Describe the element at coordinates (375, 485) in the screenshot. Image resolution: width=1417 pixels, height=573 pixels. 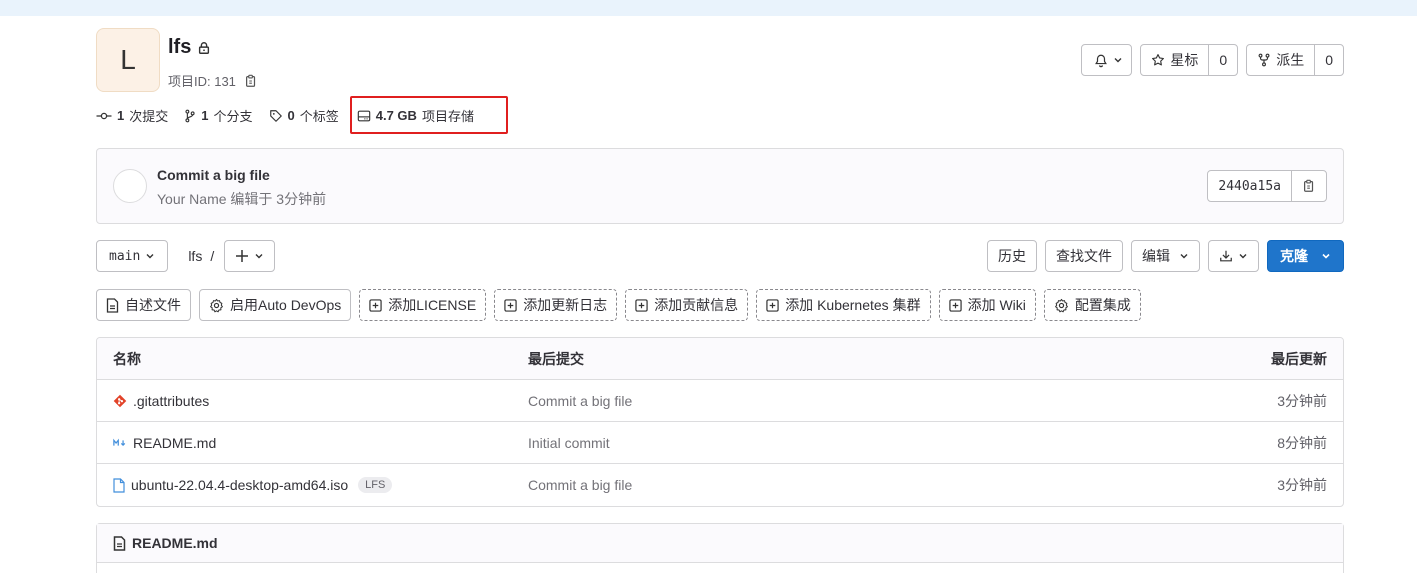
I see `lfs-badge: LFS` at that location.